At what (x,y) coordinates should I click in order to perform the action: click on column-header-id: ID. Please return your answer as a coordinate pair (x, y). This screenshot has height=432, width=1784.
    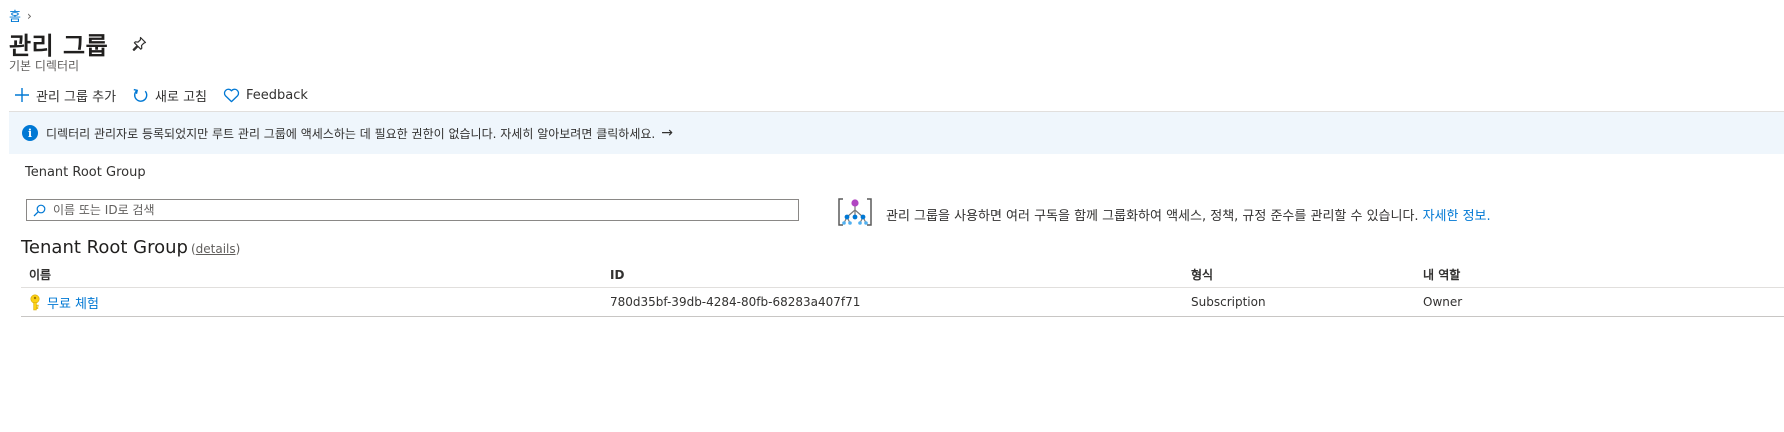
    Looking at the image, I should click on (900, 275).